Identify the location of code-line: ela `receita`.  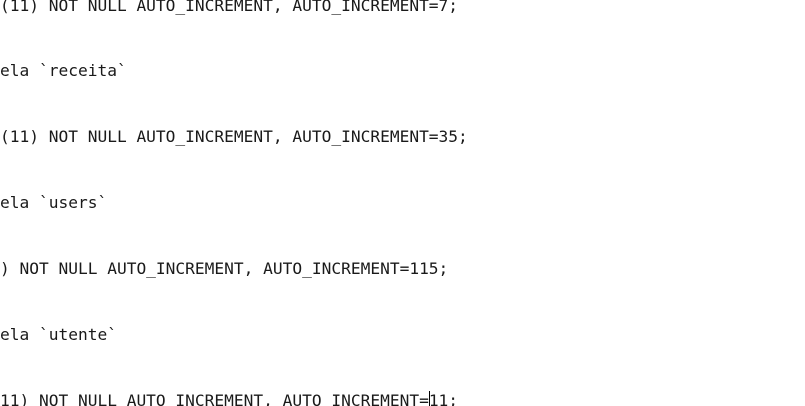
(63, 70).